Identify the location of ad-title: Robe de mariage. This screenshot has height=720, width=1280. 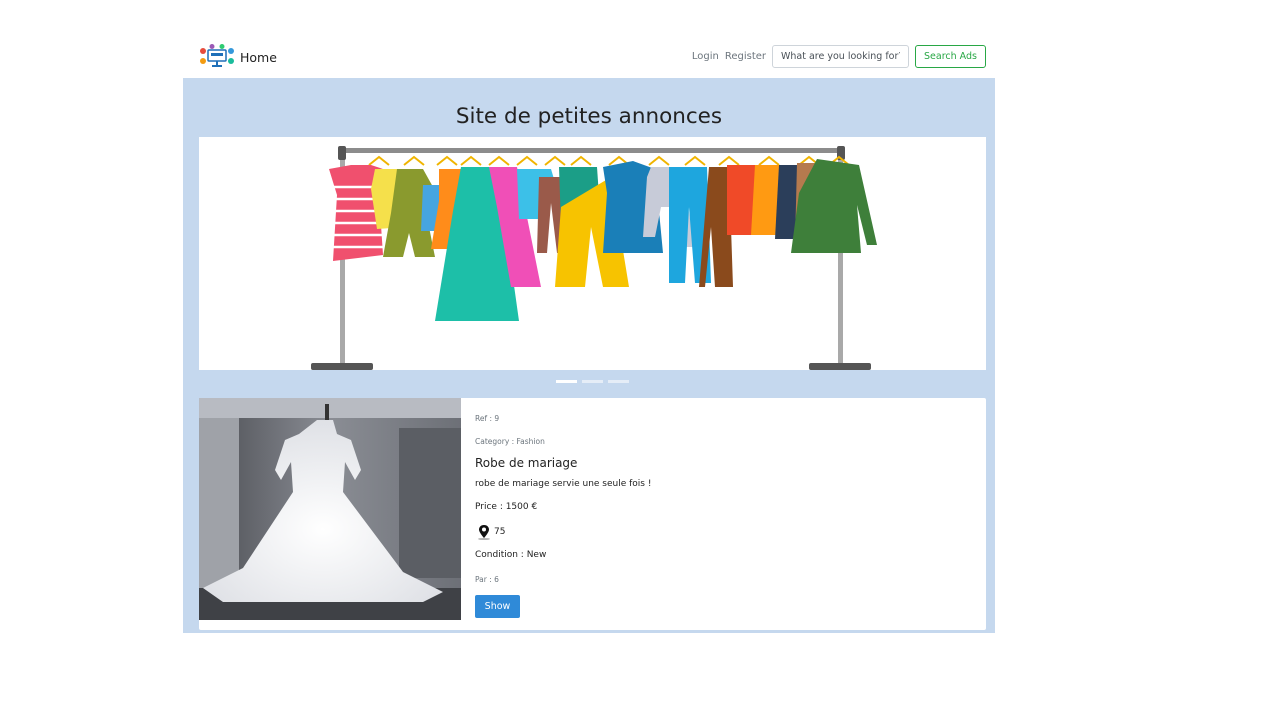
(526, 463).